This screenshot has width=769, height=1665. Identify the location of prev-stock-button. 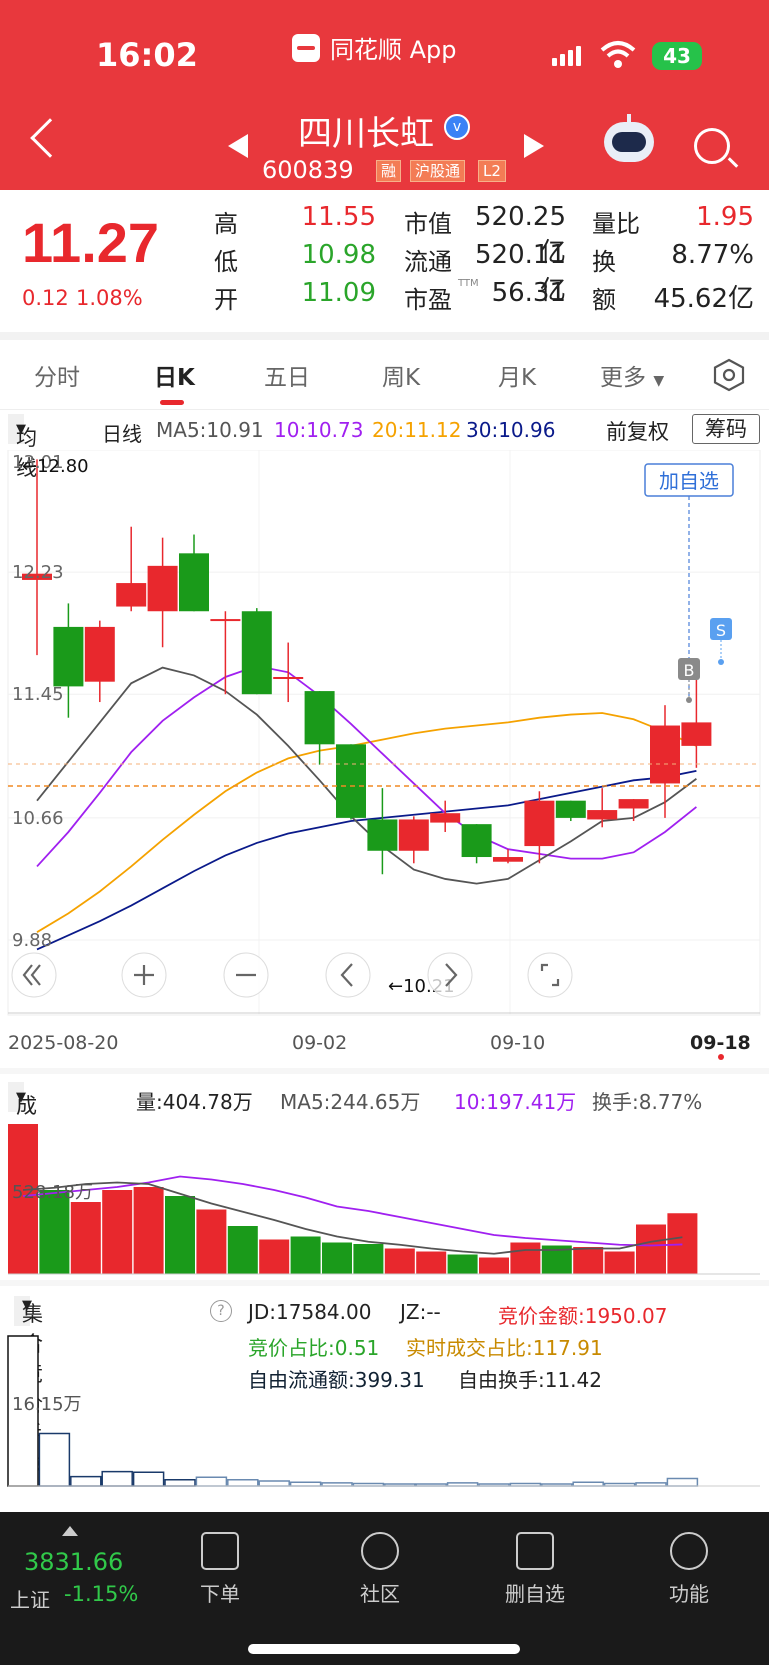
(238, 146).